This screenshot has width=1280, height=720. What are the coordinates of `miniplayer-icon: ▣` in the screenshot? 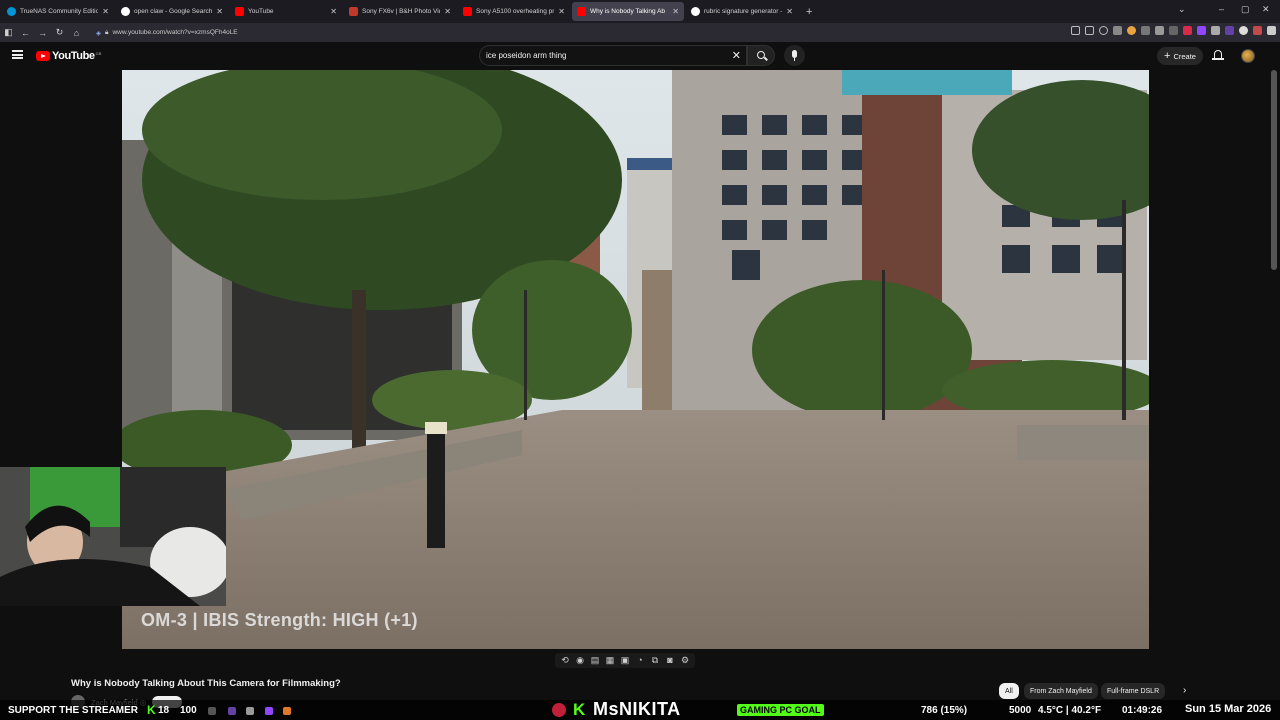 It's located at (625, 660).